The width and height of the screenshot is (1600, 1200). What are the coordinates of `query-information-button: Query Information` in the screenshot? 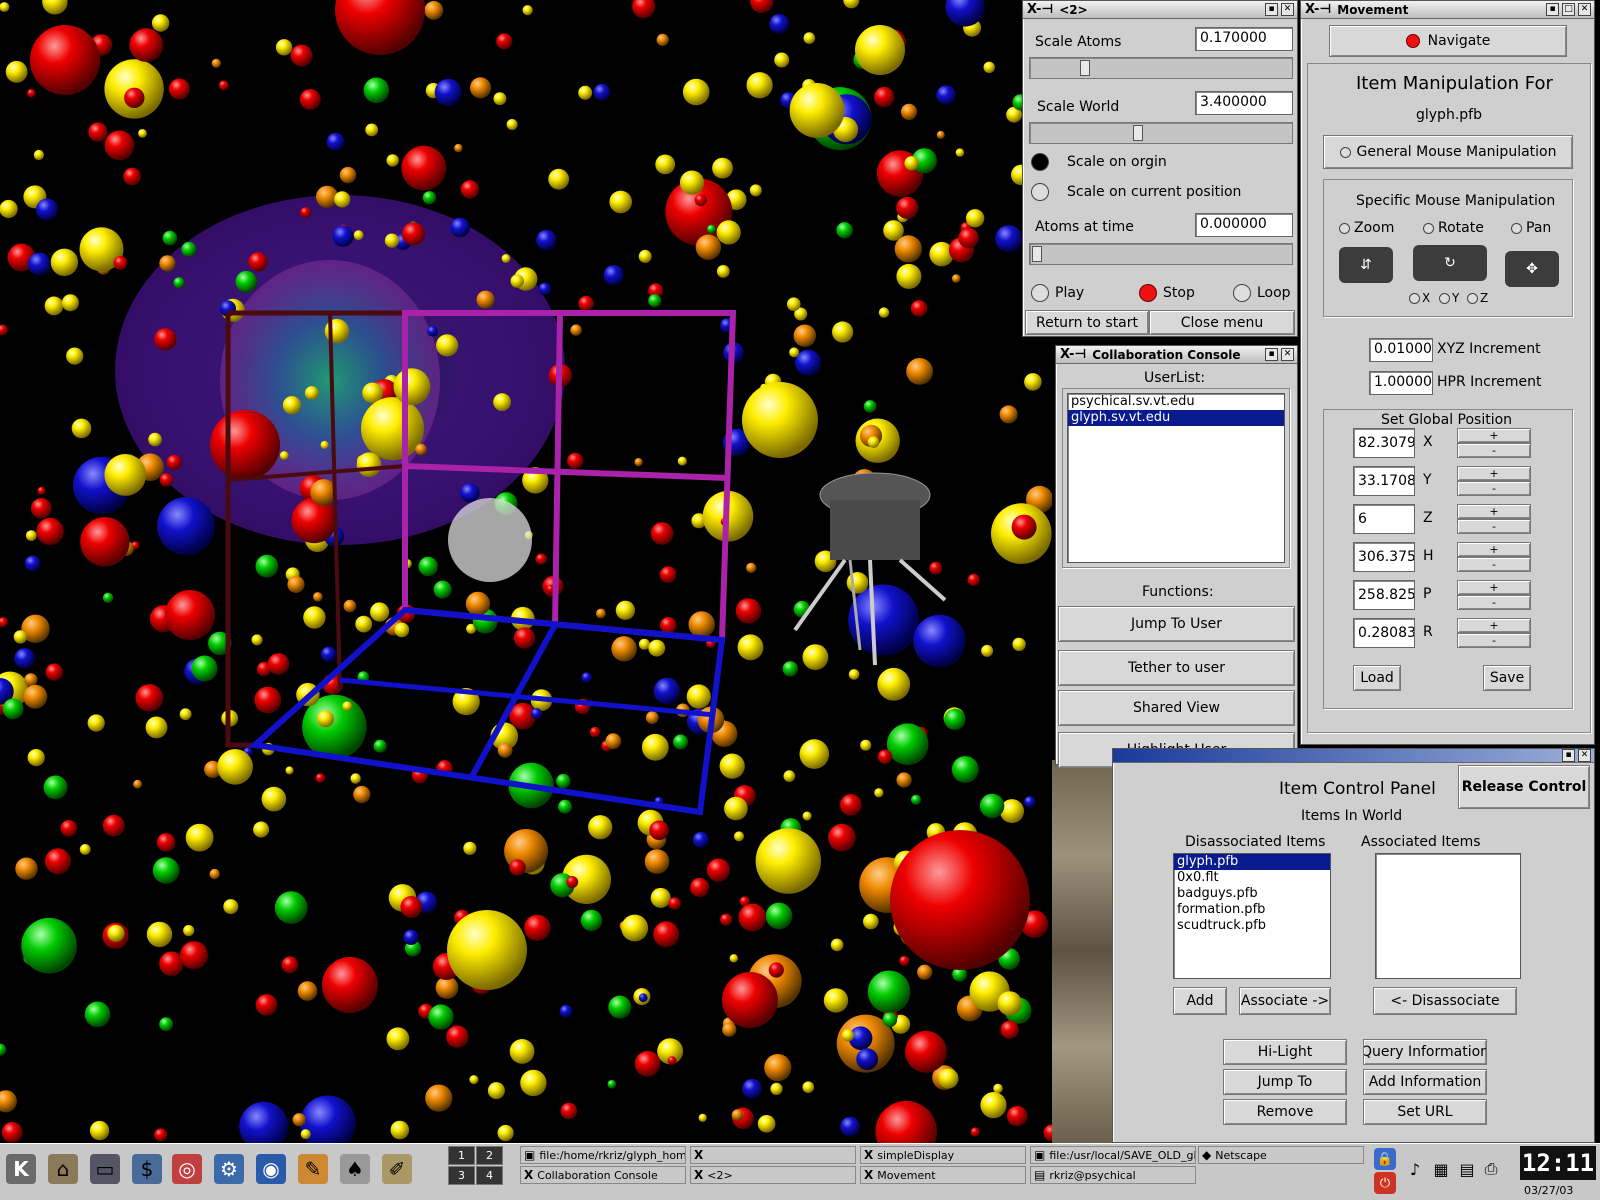 It's located at (1425, 1052).